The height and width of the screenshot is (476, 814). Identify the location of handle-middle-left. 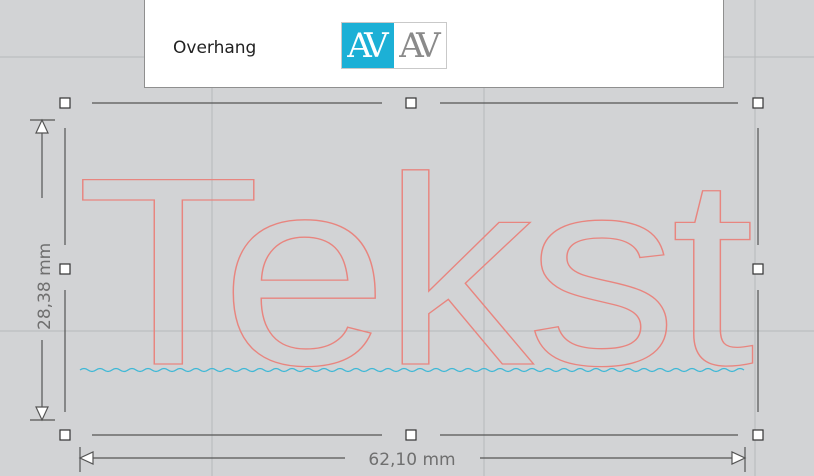
(65, 269).